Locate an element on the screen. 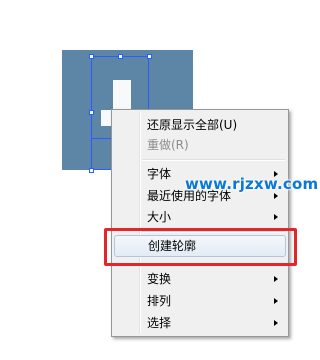  menu-item-size: 大小 is located at coordinates (200, 217).